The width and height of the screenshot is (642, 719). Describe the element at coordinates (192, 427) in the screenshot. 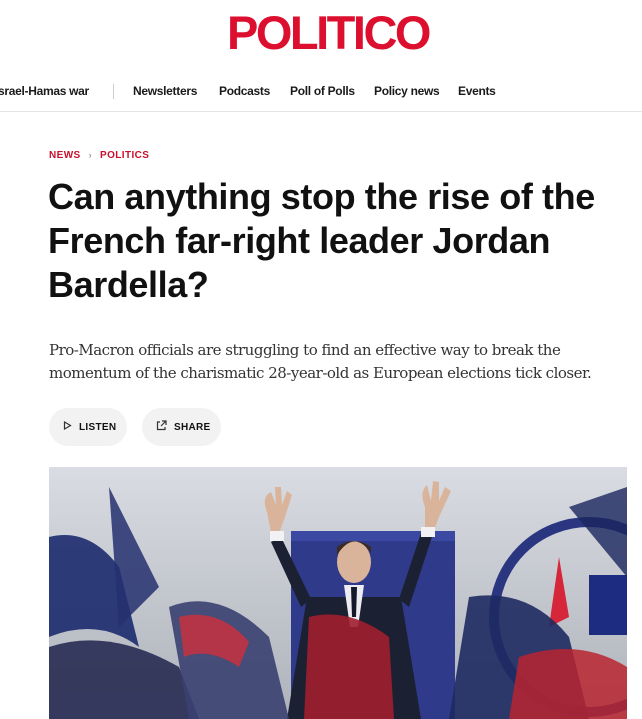

I see `share-label: SHARE` at that location.